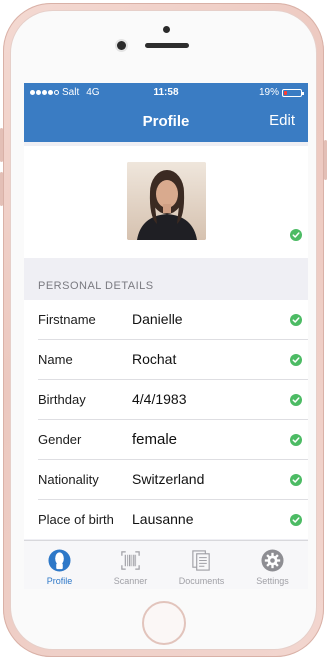 The image size is (327, 660). I want to click on photo-verified-check-icon, so click(296, 235).